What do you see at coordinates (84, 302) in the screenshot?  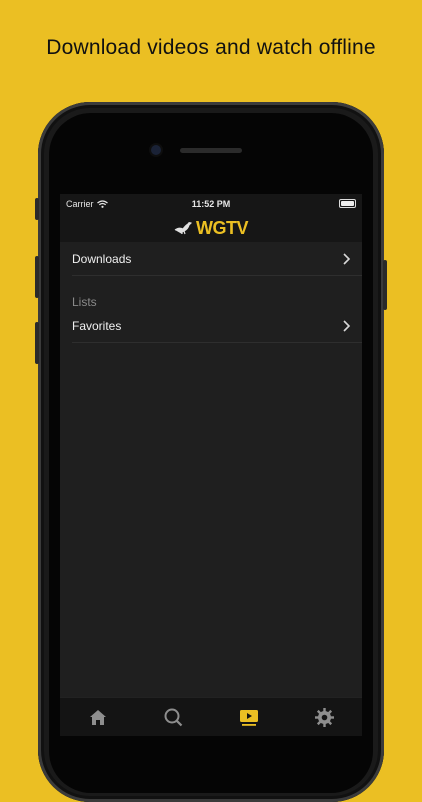 I see `lists-section-header: Lists` at bounding box center [84, 302].